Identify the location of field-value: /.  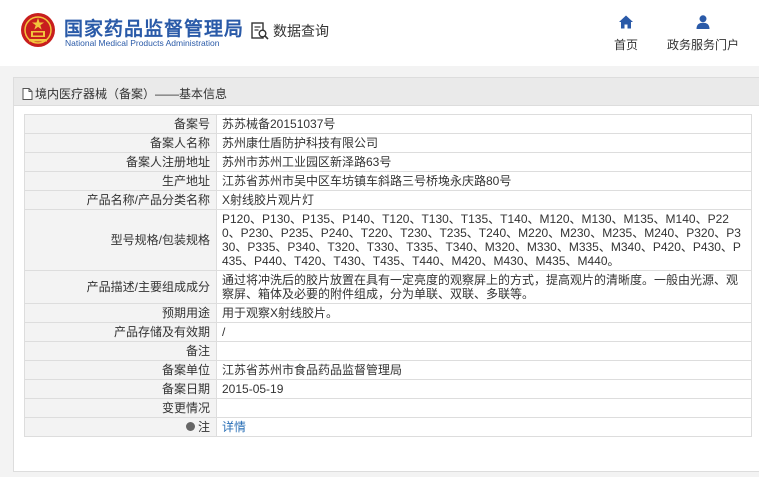
(484, 332).